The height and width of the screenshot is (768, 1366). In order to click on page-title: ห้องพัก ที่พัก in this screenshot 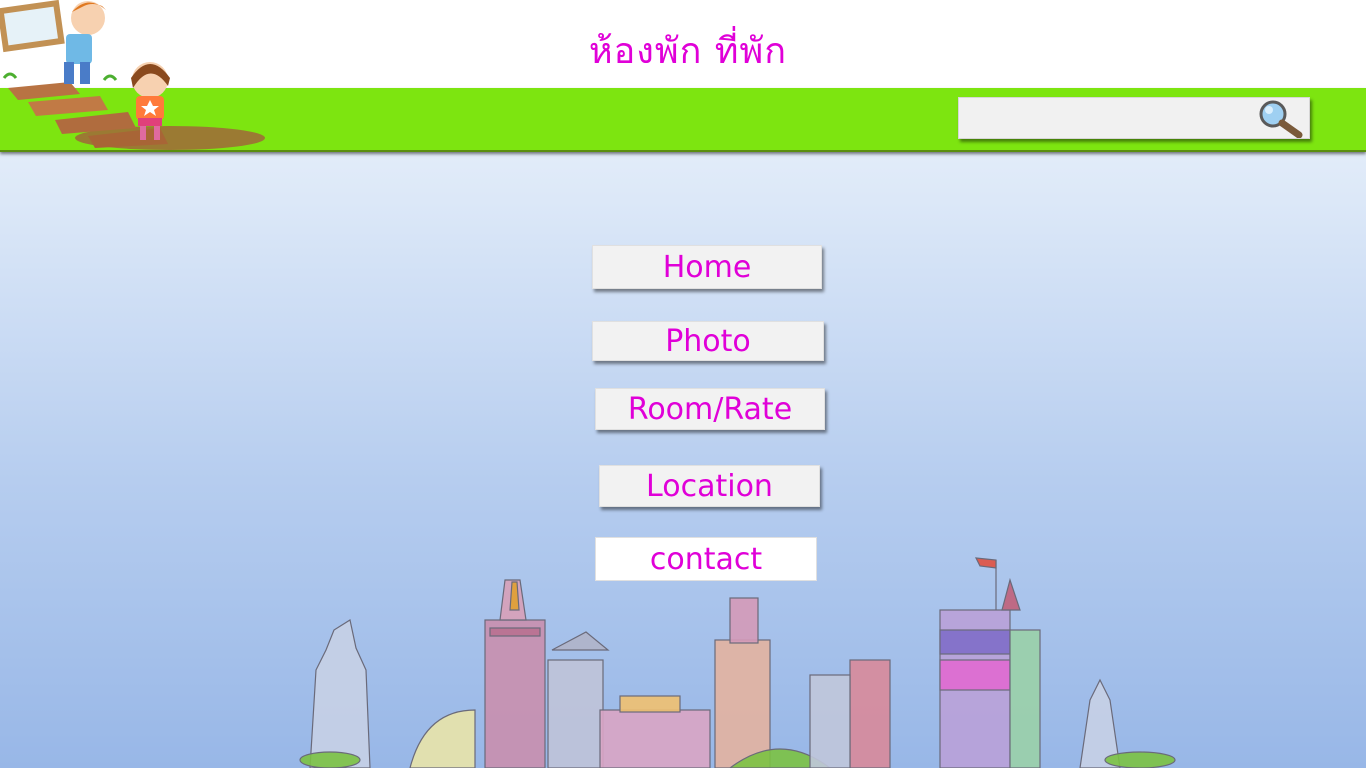, I will do `click(688, 51)`.